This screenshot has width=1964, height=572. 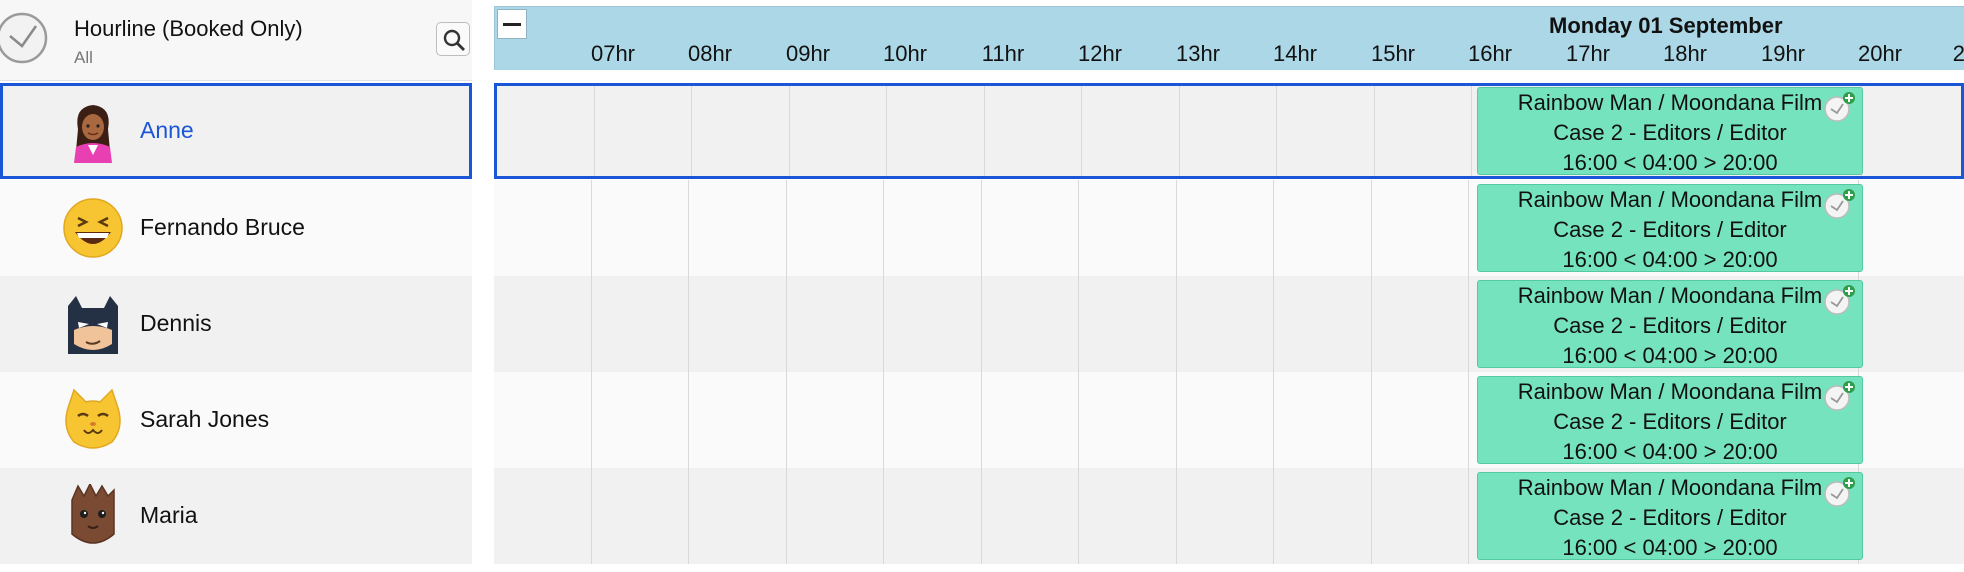 What do you see at coordinates (236, 324) in the screenshot?
I see `resource-row-dennis: Dennis` at bounding box center [236, 324].